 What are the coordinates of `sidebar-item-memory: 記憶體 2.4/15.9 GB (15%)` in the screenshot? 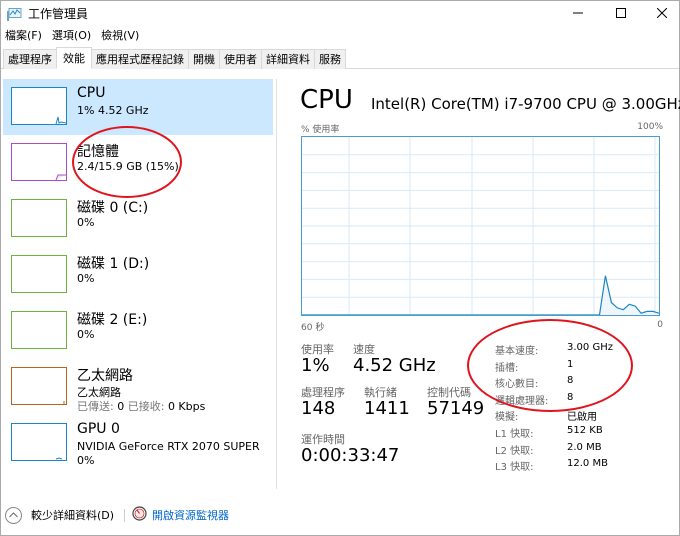 It's located at (138, 163).